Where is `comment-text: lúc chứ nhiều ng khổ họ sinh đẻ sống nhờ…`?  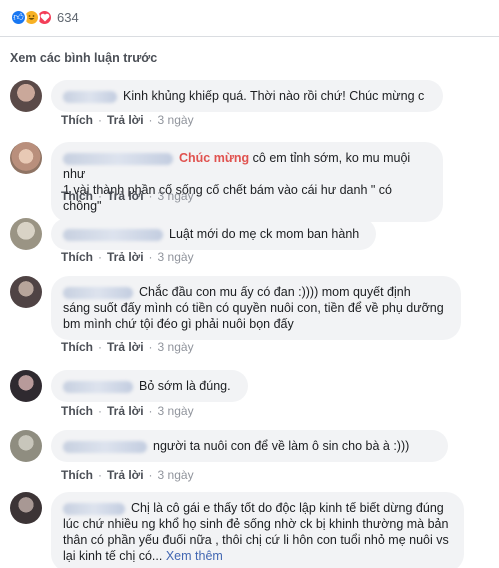
comment-text: lúc chứ nhiều ng khổ họ sinh đẻ sống nhờ… is located at coordinates (256, 540).